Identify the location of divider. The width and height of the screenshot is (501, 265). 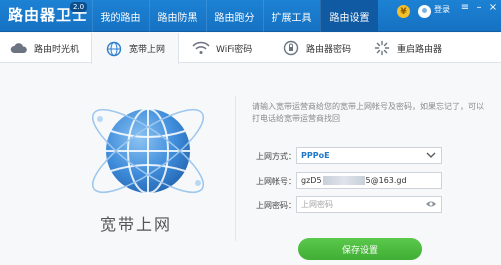
(235, 168).